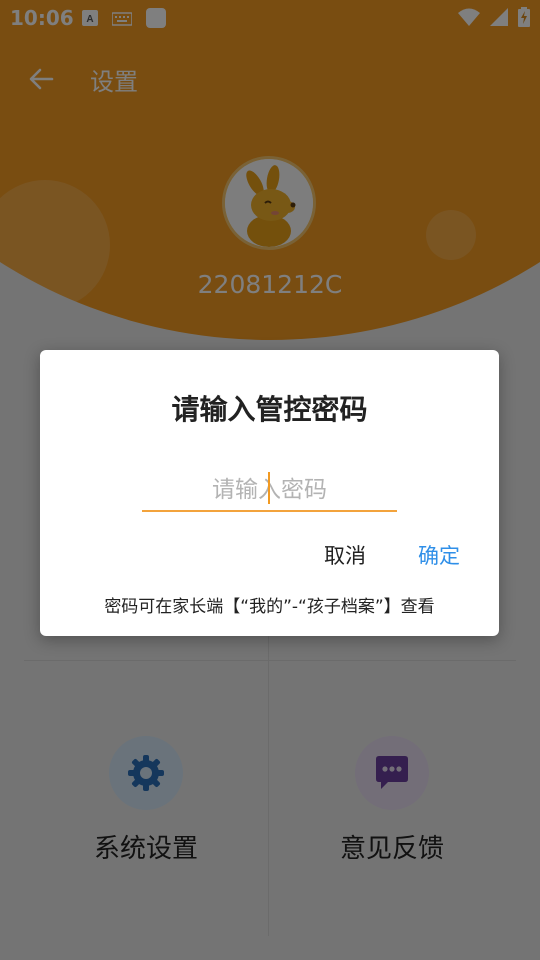 This screenshot has height=960, width=540. What do you see at coordinates (439, 555) in the screenshot?
I see `confirm-button: 确定` at bounding box center [439, 555].